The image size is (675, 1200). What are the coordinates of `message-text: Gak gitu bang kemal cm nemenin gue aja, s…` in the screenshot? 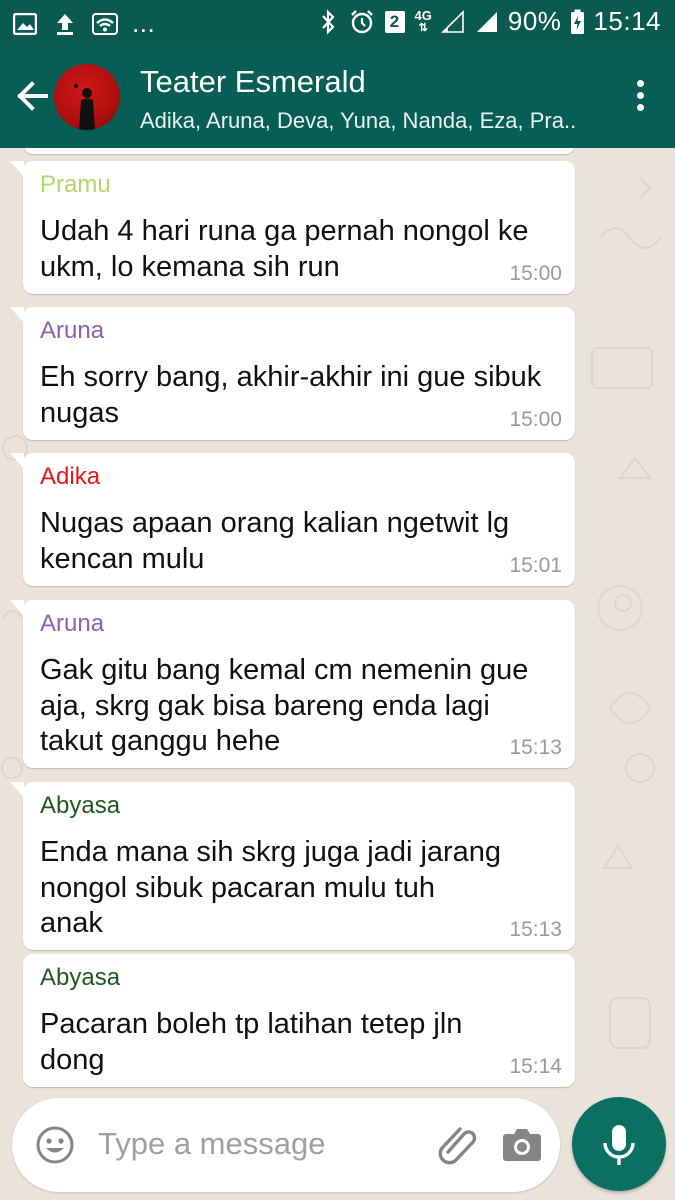 It's located at (284, 705).